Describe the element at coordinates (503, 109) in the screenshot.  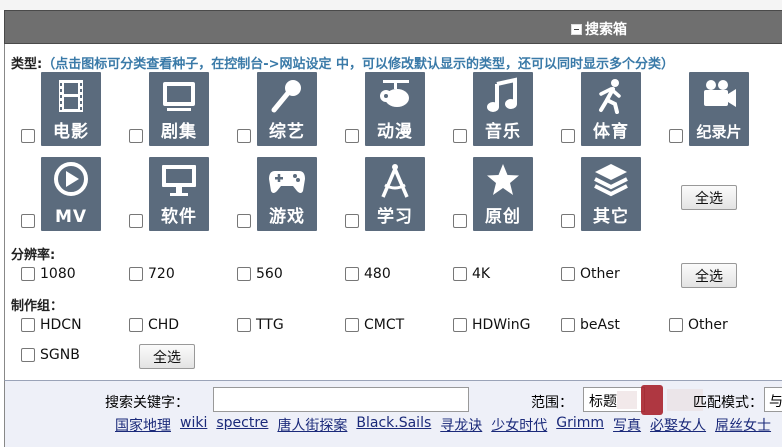
I see `category-tile: 音乐` at that location.